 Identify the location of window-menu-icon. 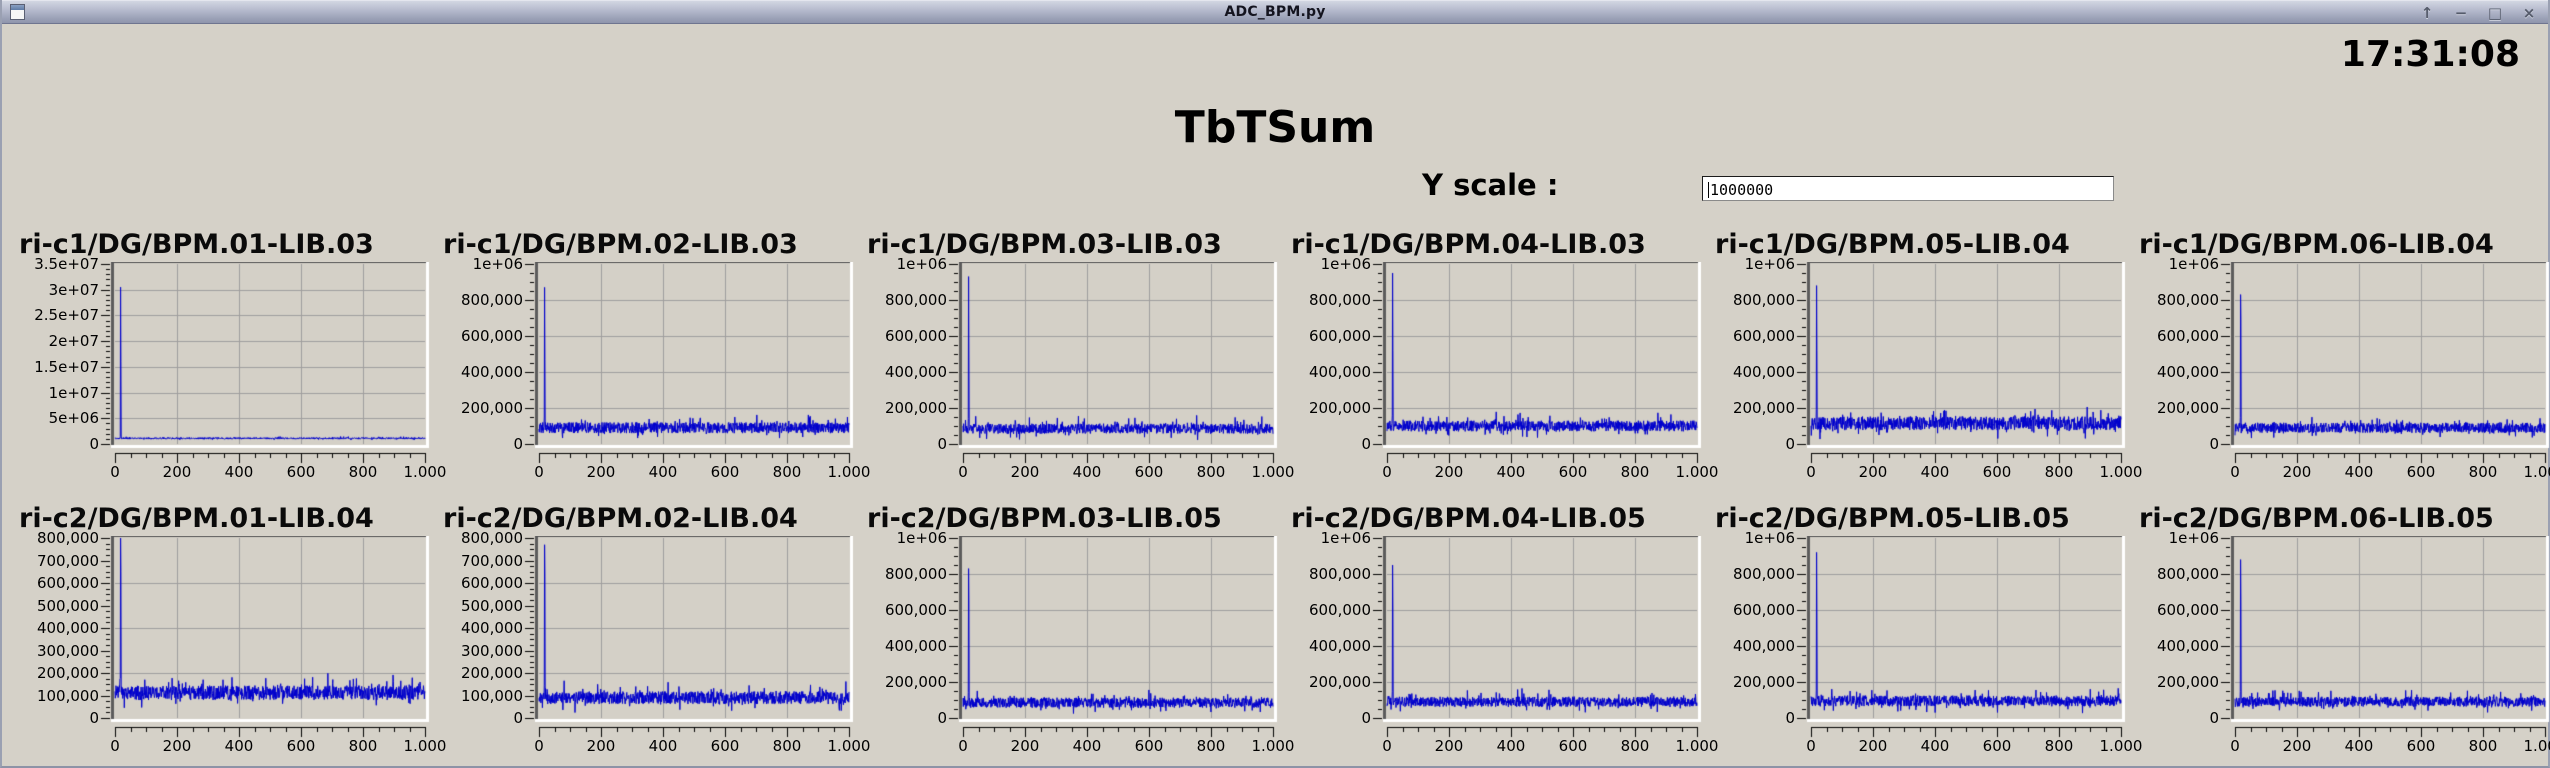
(17, 12).